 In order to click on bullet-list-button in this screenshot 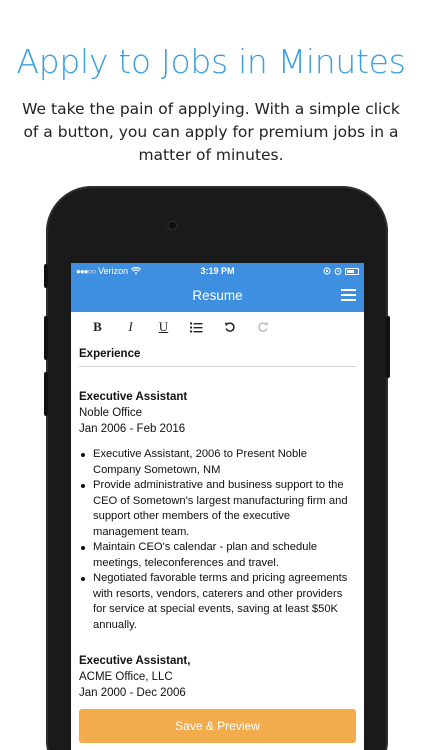, I will do `click(196, 327)`.